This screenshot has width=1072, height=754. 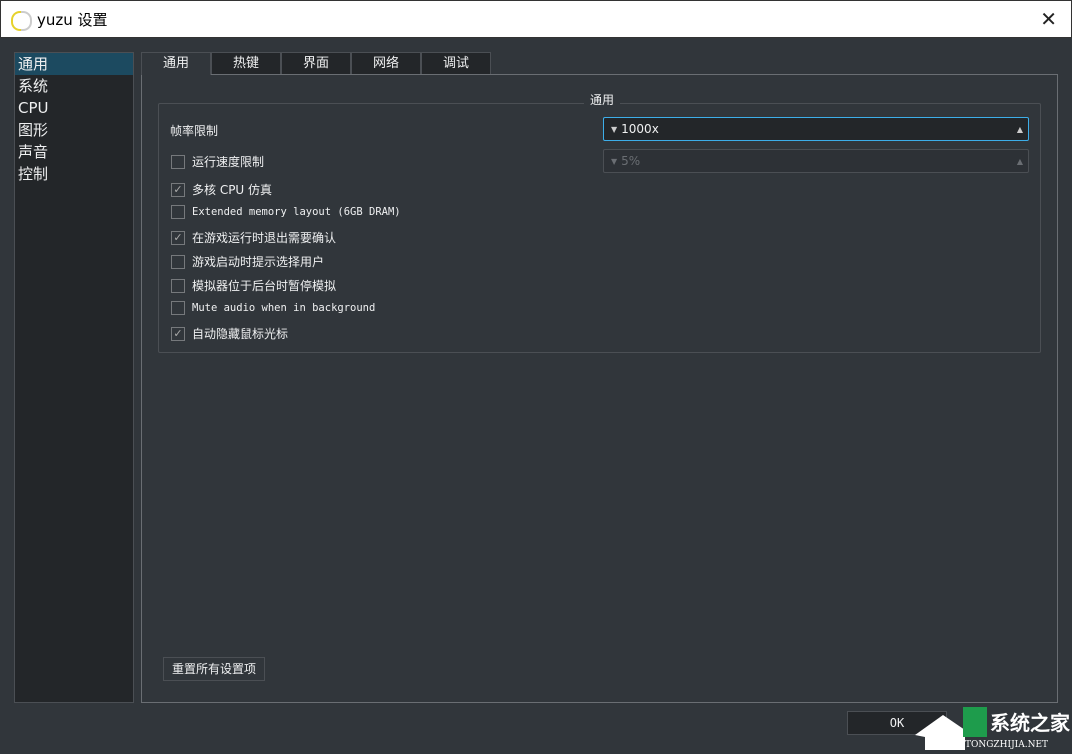 I want to click on checkbox-label: 模拟器位于后台时暂停模拟, so click(x=264, y=286).